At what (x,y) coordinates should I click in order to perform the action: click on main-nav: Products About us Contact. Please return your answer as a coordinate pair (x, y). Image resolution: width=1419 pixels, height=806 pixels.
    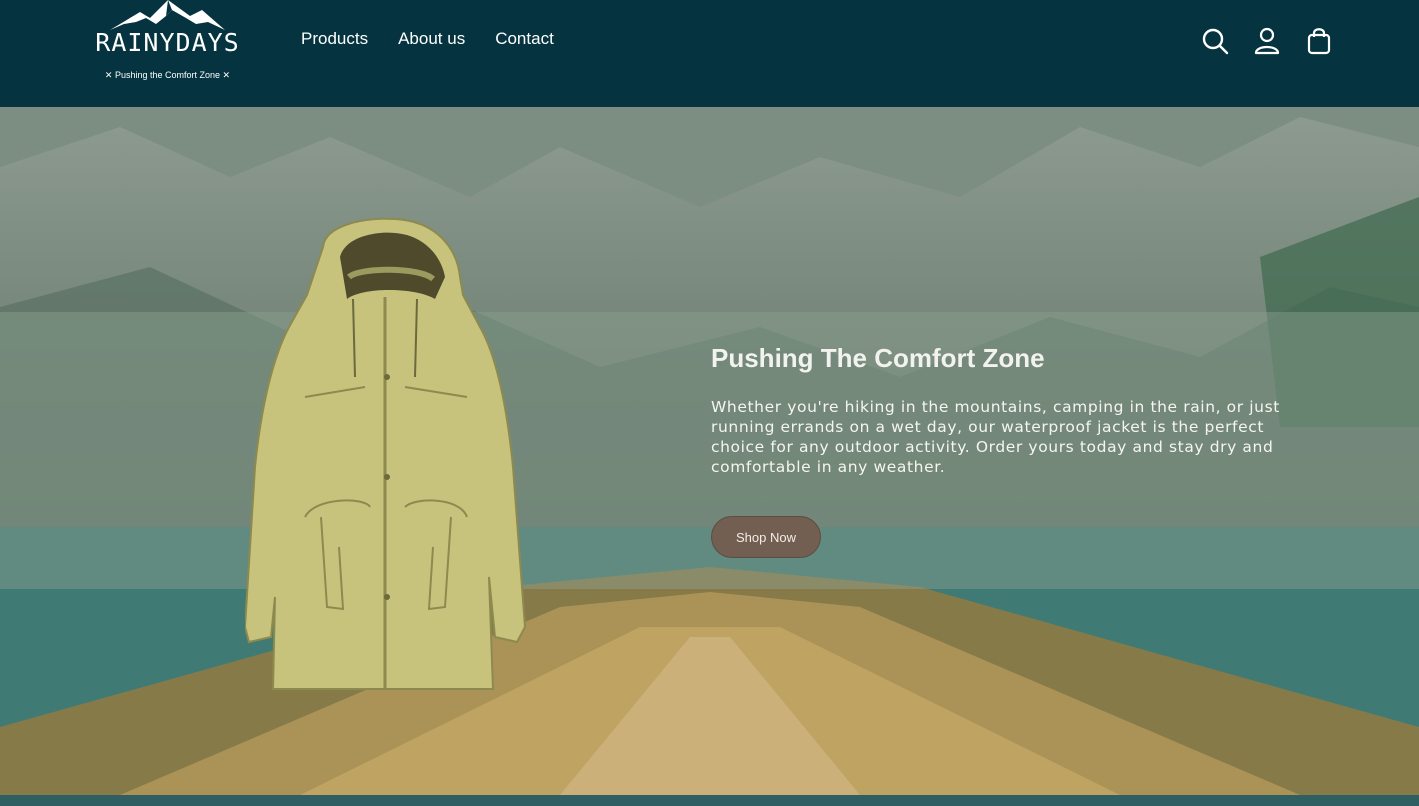
    Looking at the image, I should click on (427, 39).